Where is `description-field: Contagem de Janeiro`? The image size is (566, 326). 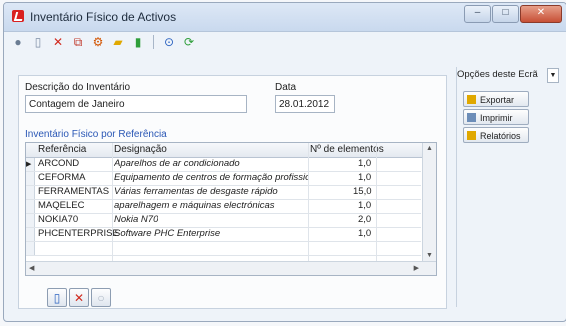
description-field: Contagem de Janeiro is located at coordinates (136, 104).